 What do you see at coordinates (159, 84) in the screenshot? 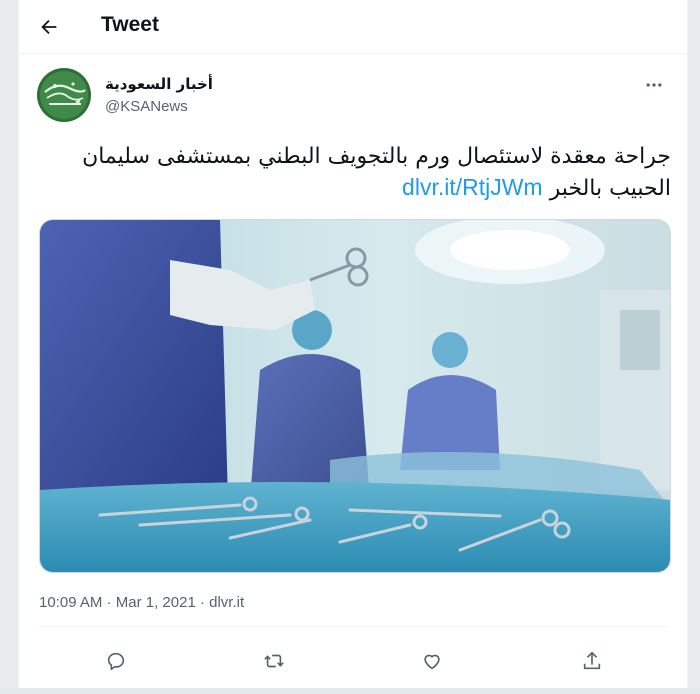
I see `author-name: أخبار السعودية` at bounding box center [159, 84].